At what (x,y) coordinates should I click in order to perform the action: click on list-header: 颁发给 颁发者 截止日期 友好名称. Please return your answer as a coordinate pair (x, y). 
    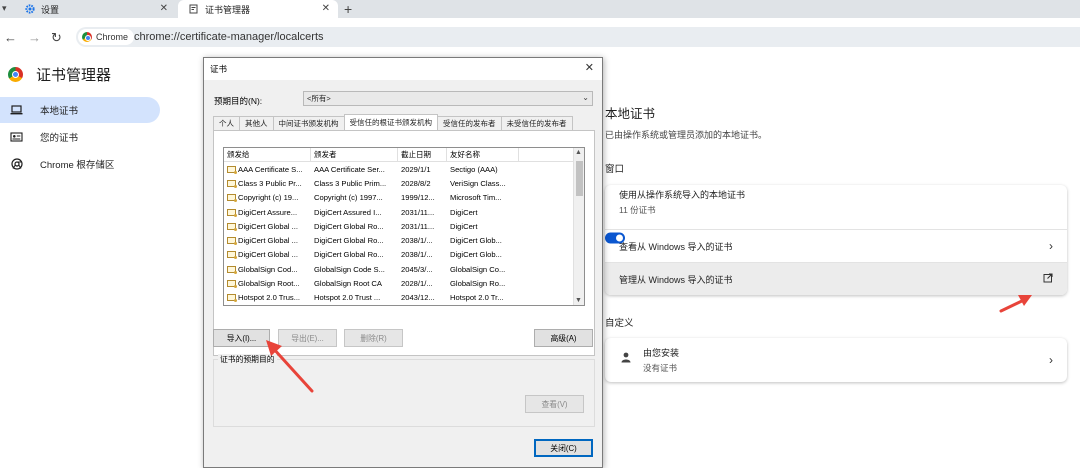
    Looking at the image, I should click on (404, 155).